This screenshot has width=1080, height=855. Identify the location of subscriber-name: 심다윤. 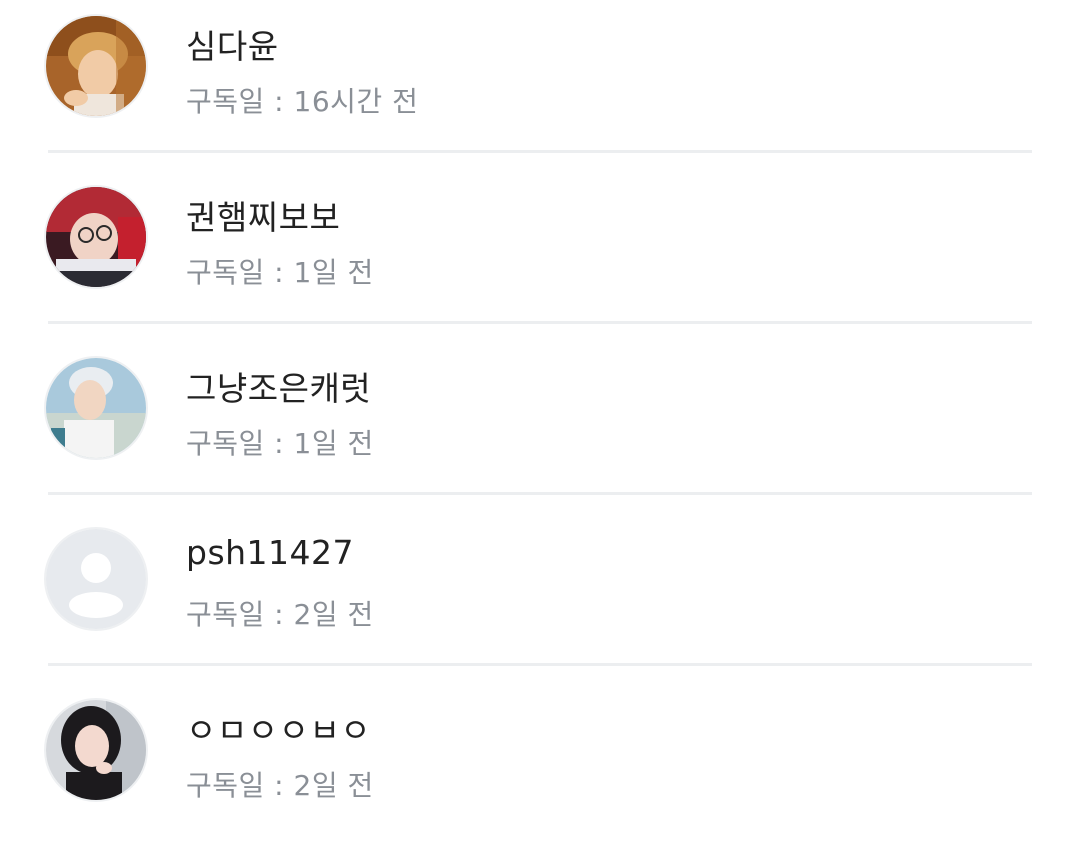
(232, 44).